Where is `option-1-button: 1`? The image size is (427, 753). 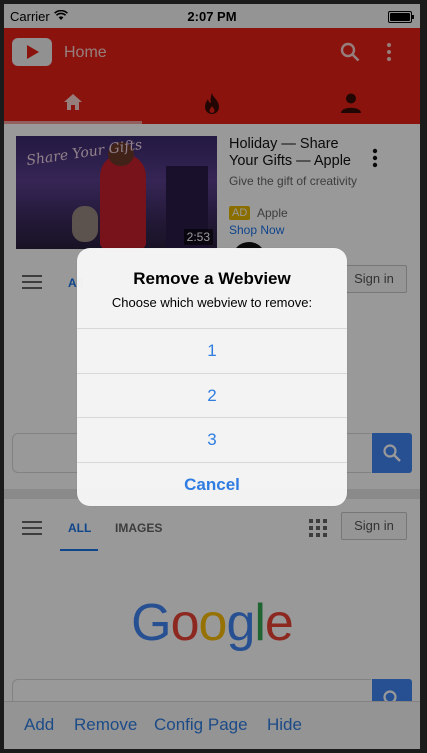
option-1-button: 1 is located at coordinates (212, 350).